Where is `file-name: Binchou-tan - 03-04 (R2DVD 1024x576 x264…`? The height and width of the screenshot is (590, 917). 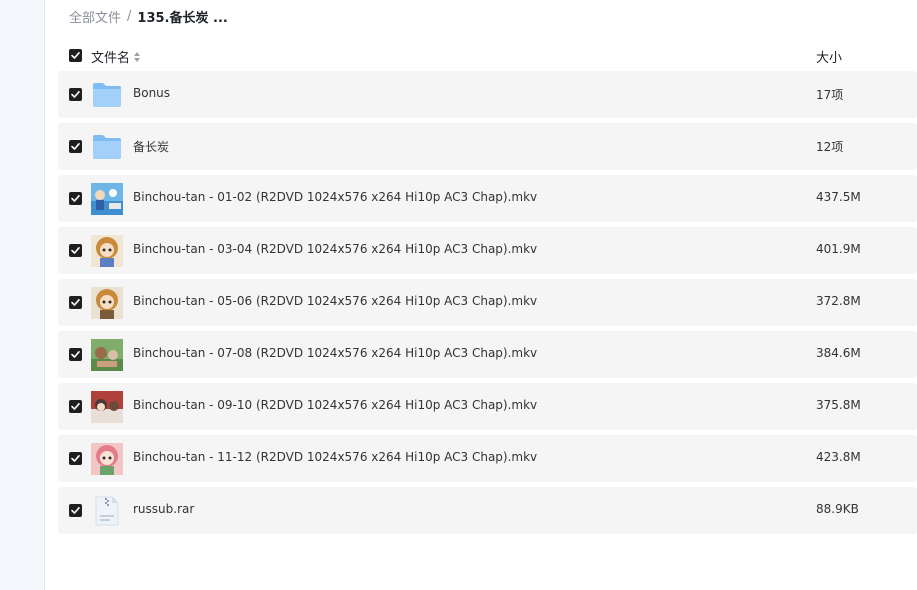
file-name: Binchou-tan - 03-04 (R2DVD 1024x576 x264… is located at coordinates (335, 249).